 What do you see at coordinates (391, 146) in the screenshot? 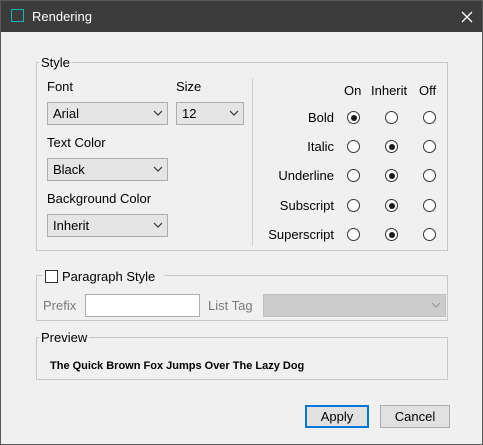
I see `italic-inherit-radio` at bounding box center [391, 146].